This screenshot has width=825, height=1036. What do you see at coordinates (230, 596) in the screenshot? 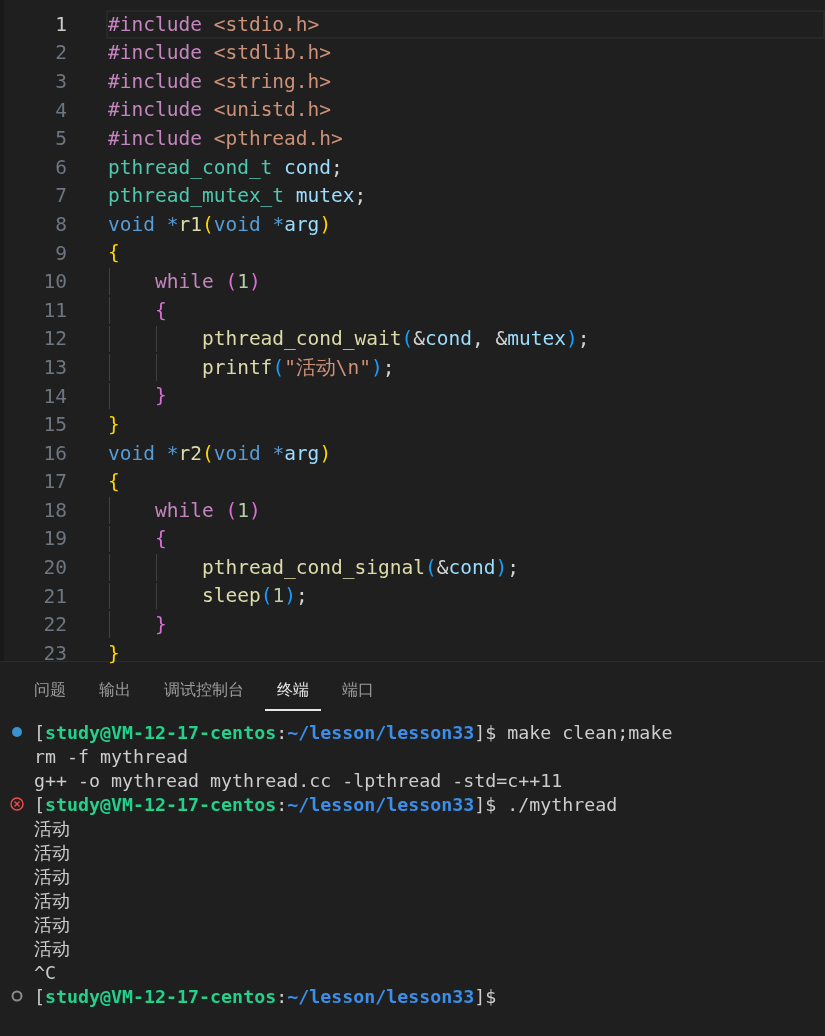
I see `code-token: sleep` at bounding box center [230, 596].